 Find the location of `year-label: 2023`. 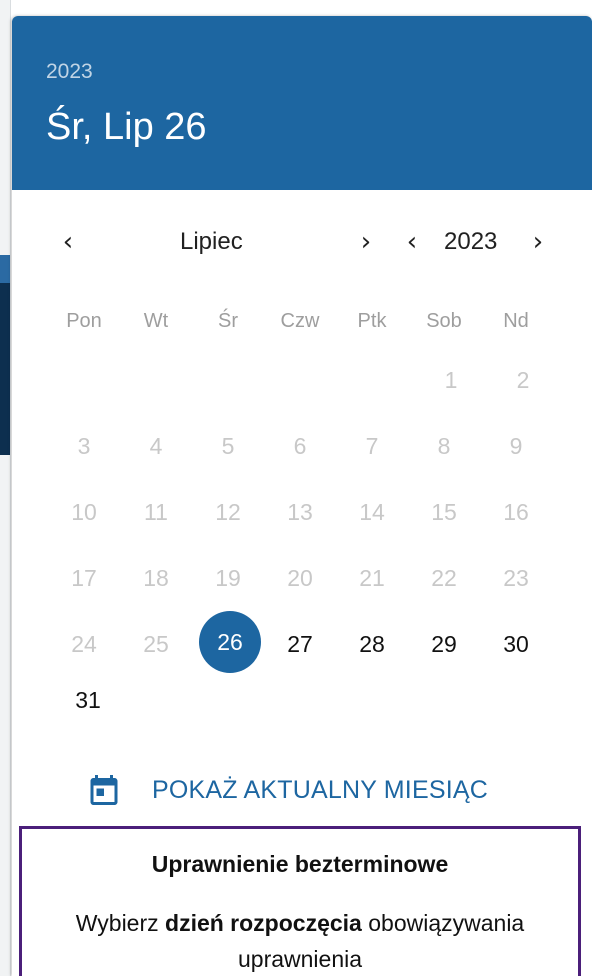

year-label: 2023 is located at coordinates (470, 242).